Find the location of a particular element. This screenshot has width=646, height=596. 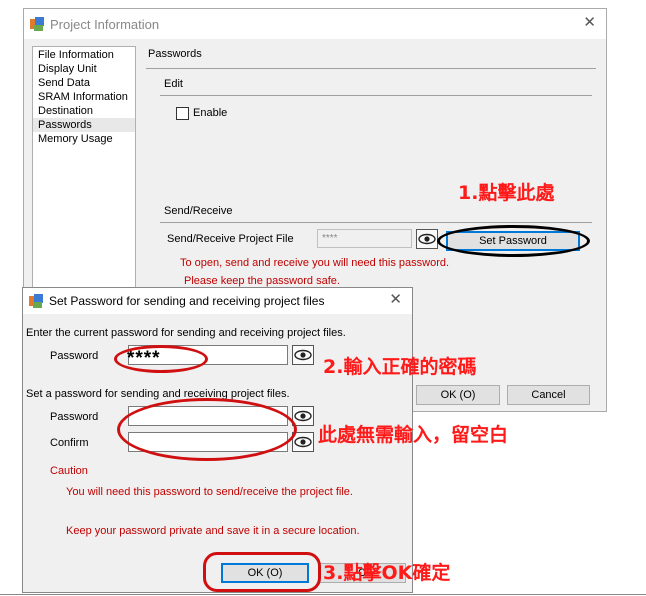

enable-label: Enable is located at coordinates (210, 113).